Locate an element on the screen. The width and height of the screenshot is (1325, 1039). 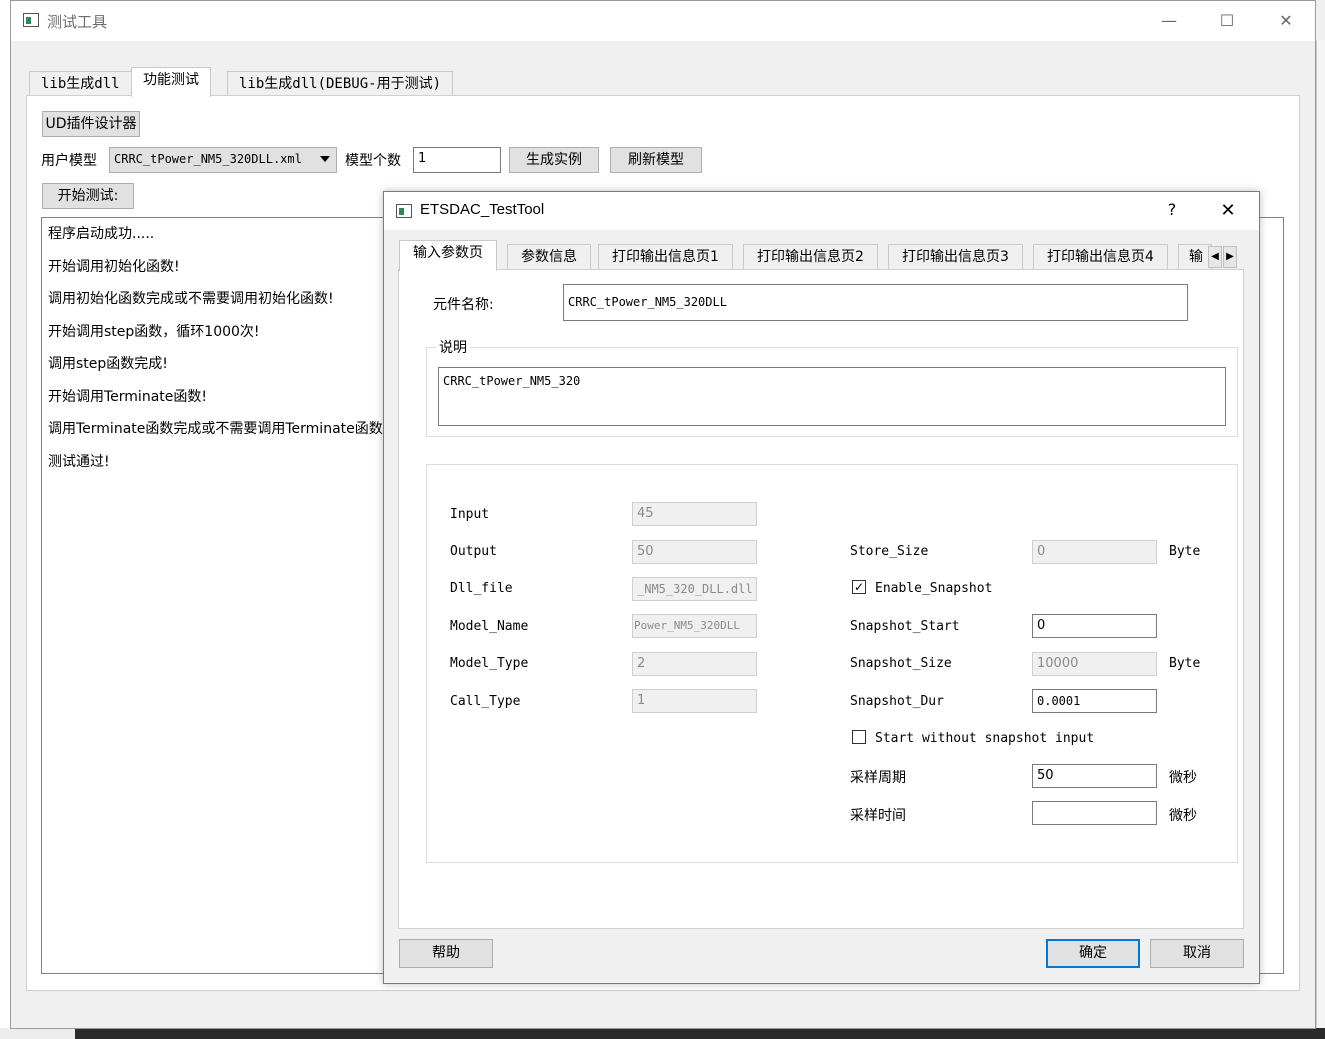
tab-lib-dll-debug: lib生成dll(DEBUG-用于测试) is located at coordinates (340, 83).